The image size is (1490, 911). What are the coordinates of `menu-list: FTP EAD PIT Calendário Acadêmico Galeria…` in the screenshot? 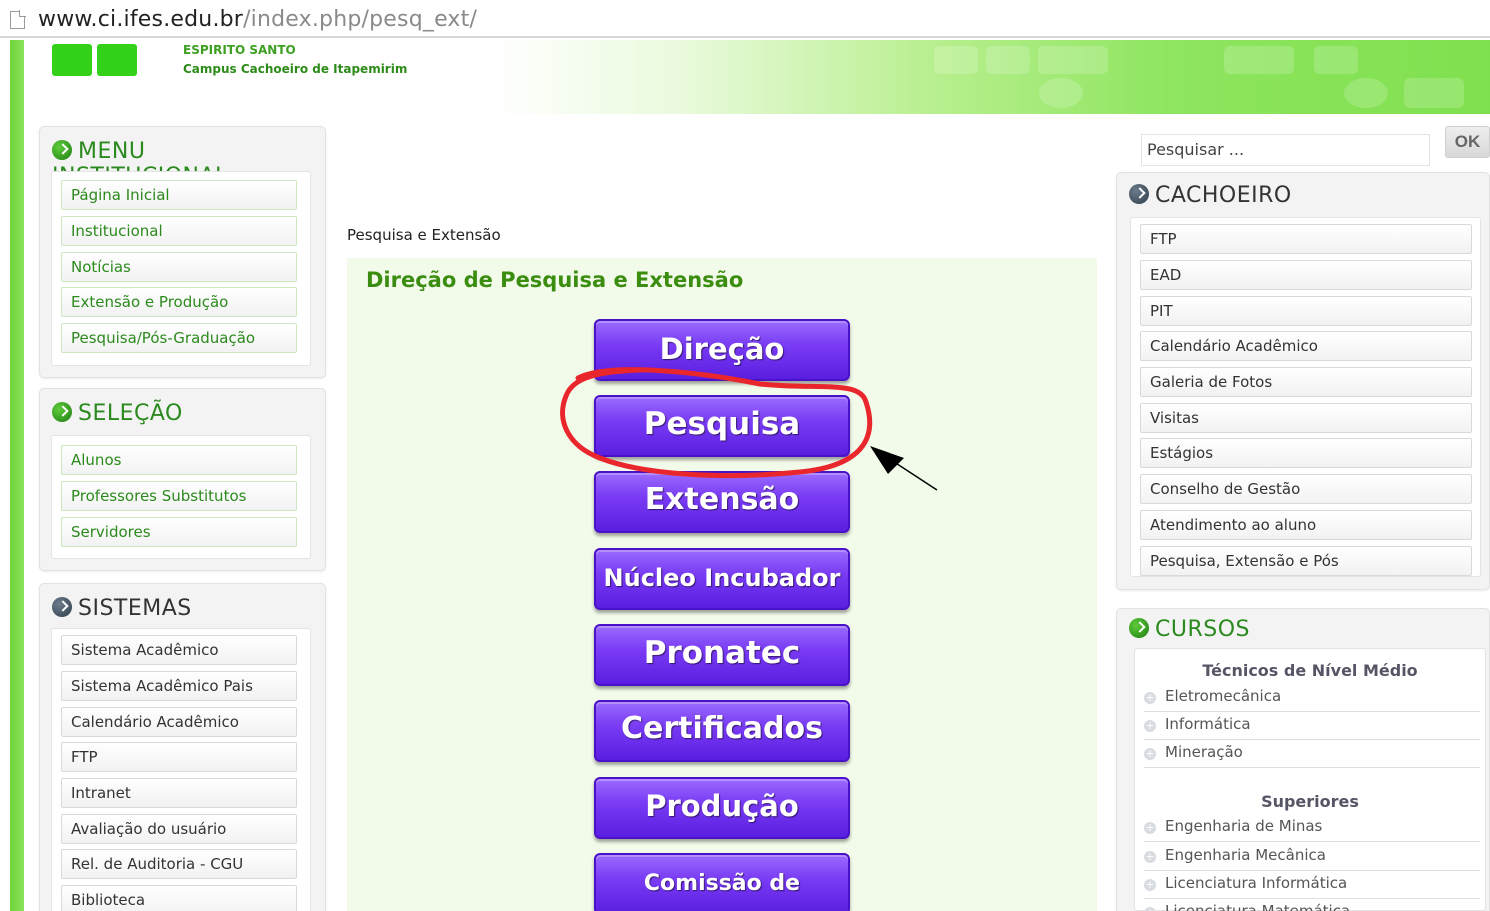 It's located at (1305, 397).